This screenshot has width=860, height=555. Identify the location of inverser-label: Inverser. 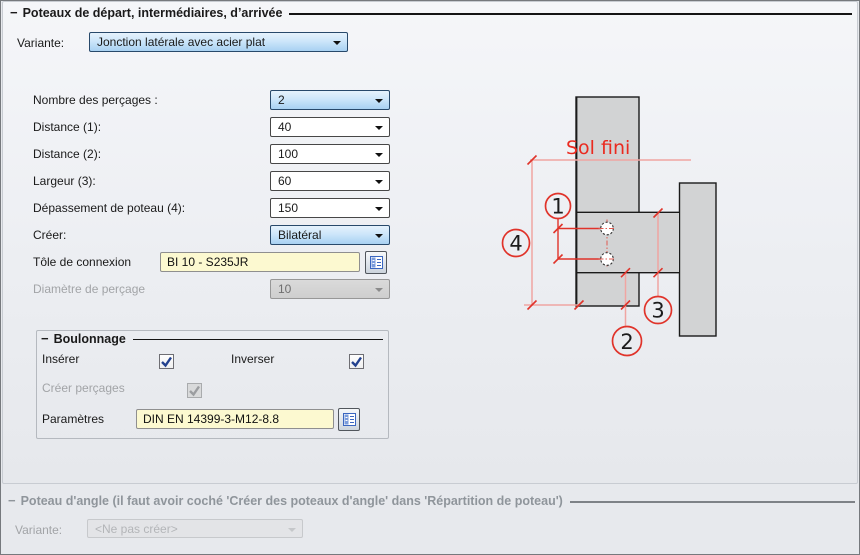
(253, 359).